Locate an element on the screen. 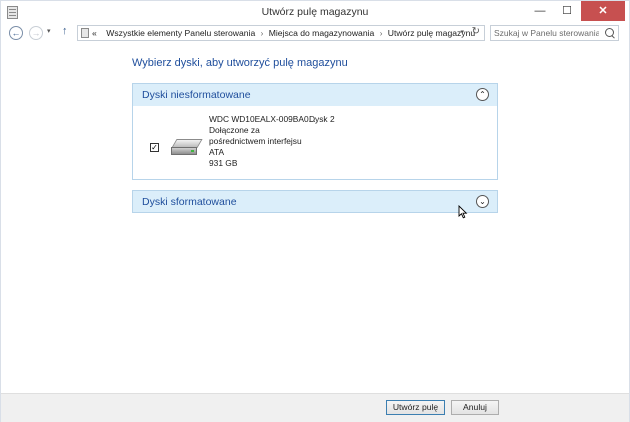  hard-drive-icon is located at coordinates (187, 148).